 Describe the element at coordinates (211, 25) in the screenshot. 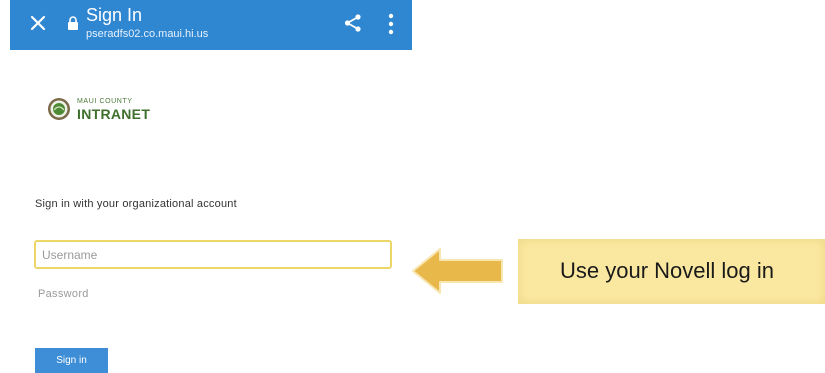

I see `browser-toolbar: Sign In pseradfs02.co.maui.hi.us` at that location.